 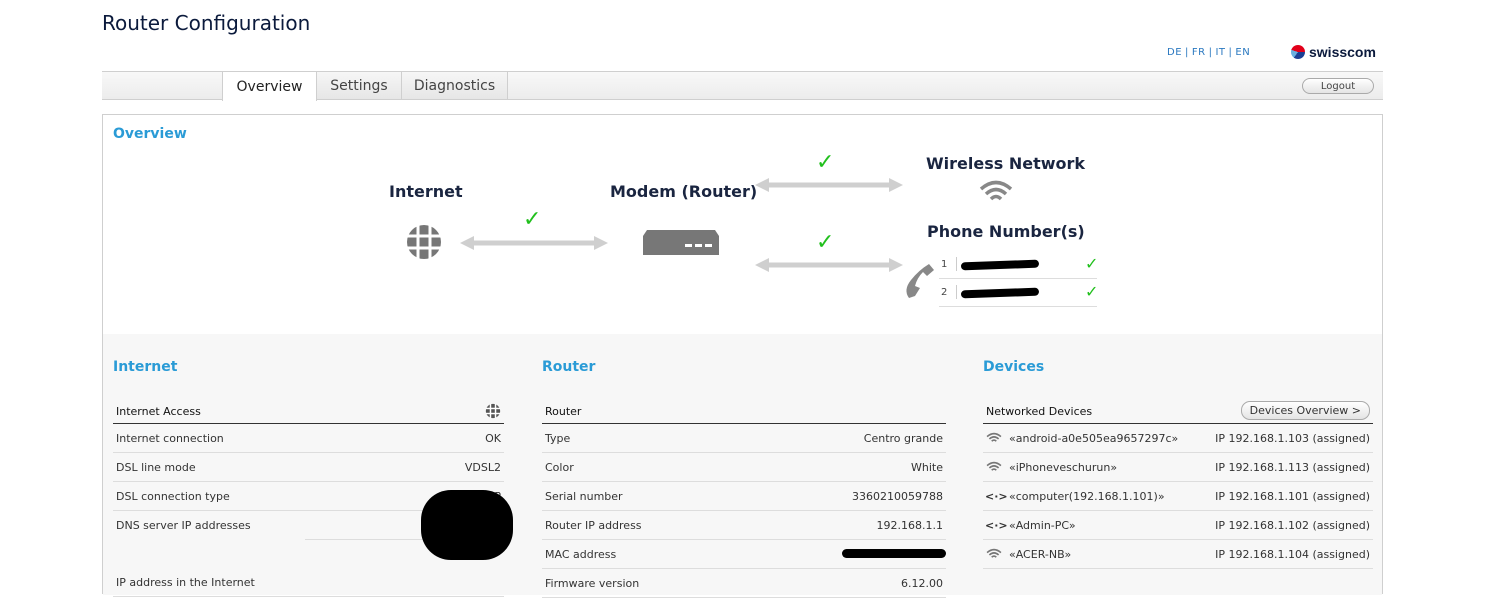 What do you see at coordinates (829, 185) in the screenshot?
I see `modem-wireless-arrow` at bounding box center [829, 185].